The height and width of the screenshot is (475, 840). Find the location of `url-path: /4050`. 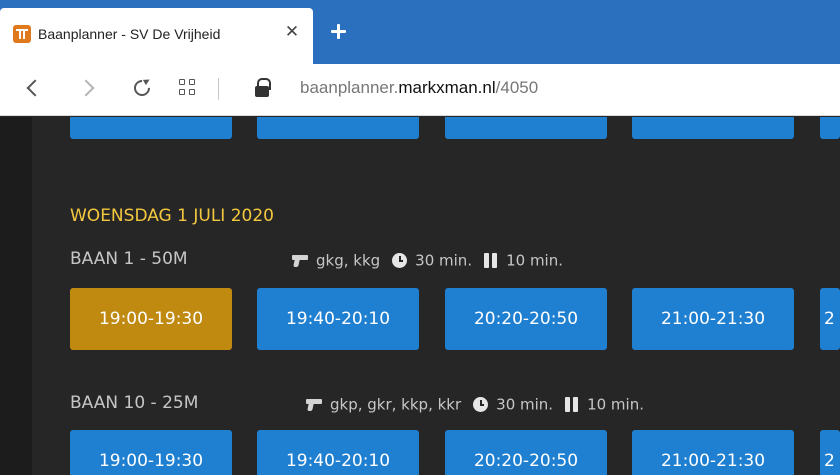

url-path: /4050 is located at coordinates (517, 87).